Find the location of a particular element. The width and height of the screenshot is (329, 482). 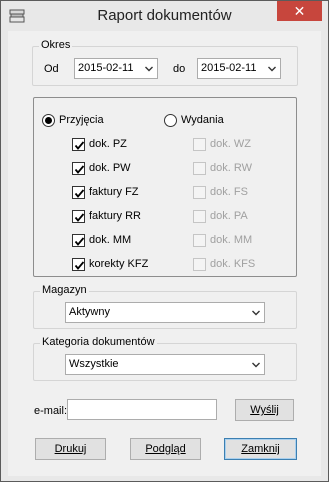

checkbox-dok-pa is located at coordinates (199, 216).